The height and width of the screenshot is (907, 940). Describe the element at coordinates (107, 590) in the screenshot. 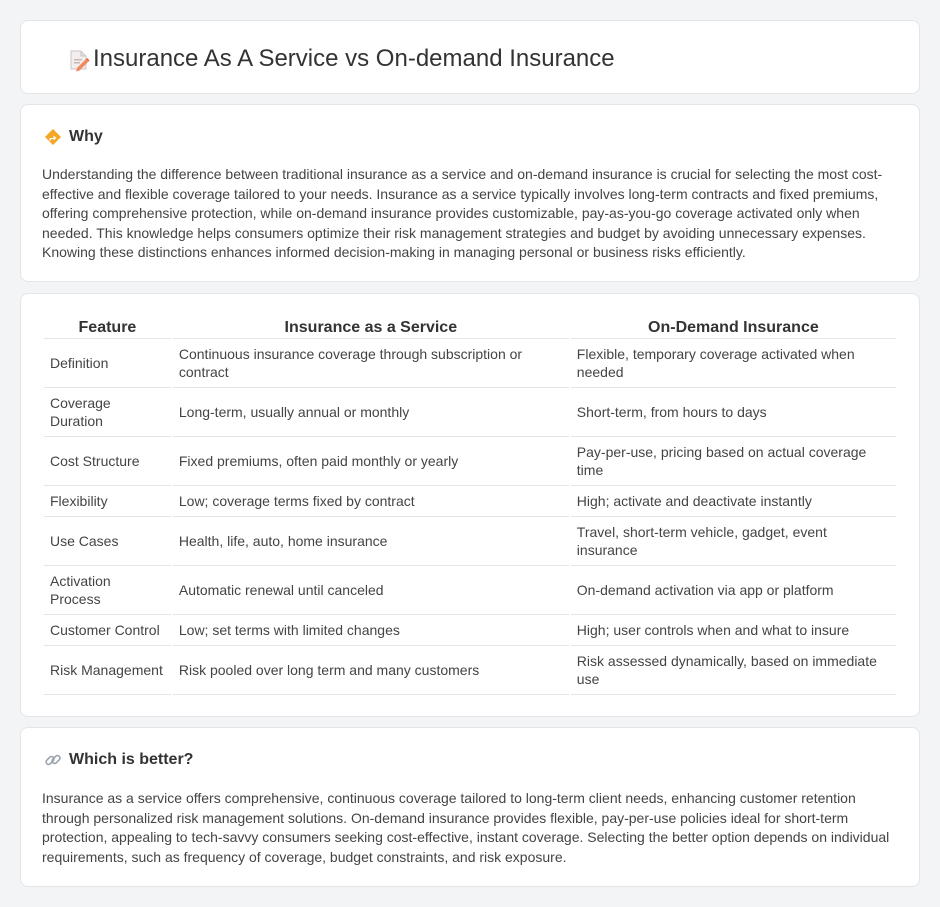

I see `feature-cell: Activation Process` at that location.